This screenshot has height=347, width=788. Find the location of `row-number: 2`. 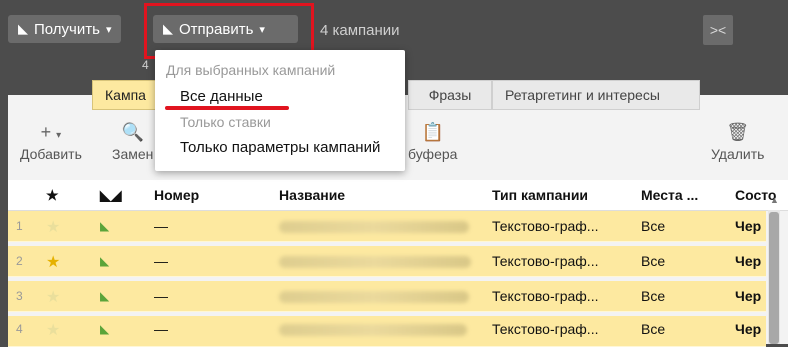

row-number: 2 is located at coordinates (19, 261).